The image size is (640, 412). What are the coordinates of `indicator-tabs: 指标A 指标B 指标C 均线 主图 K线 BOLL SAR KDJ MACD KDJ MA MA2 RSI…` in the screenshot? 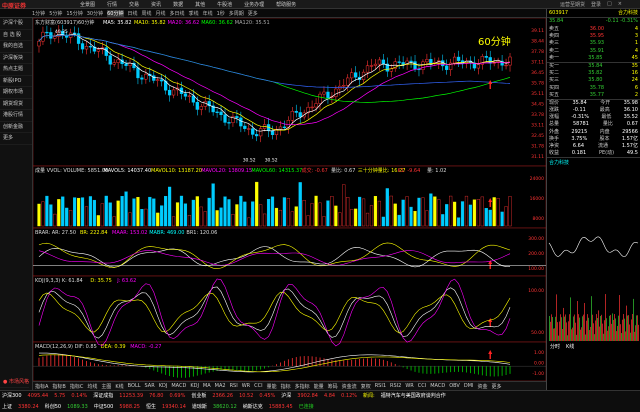 It's located at (289, 385).